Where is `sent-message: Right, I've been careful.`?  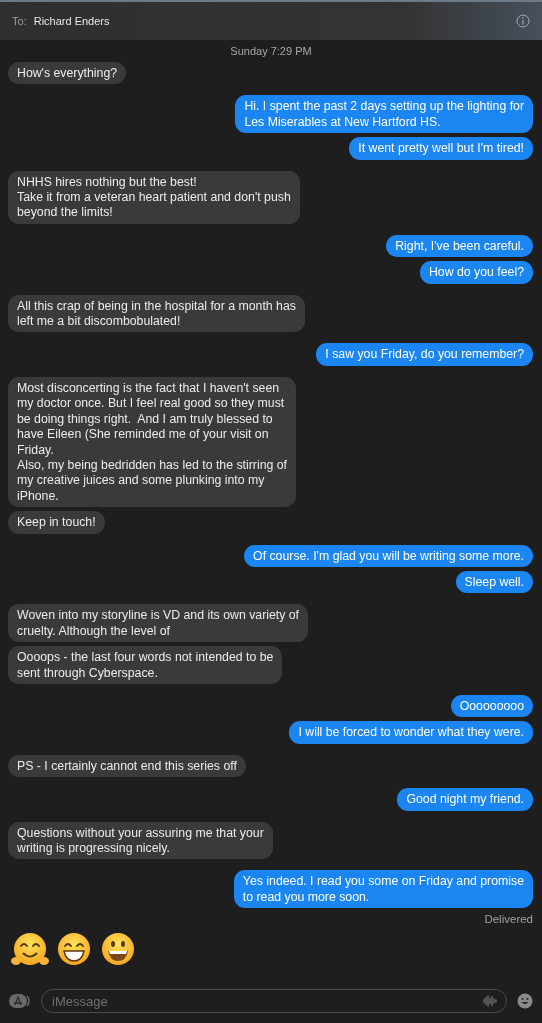
sent-message: Right, I've been careful. is located at coordinates (459, 246).